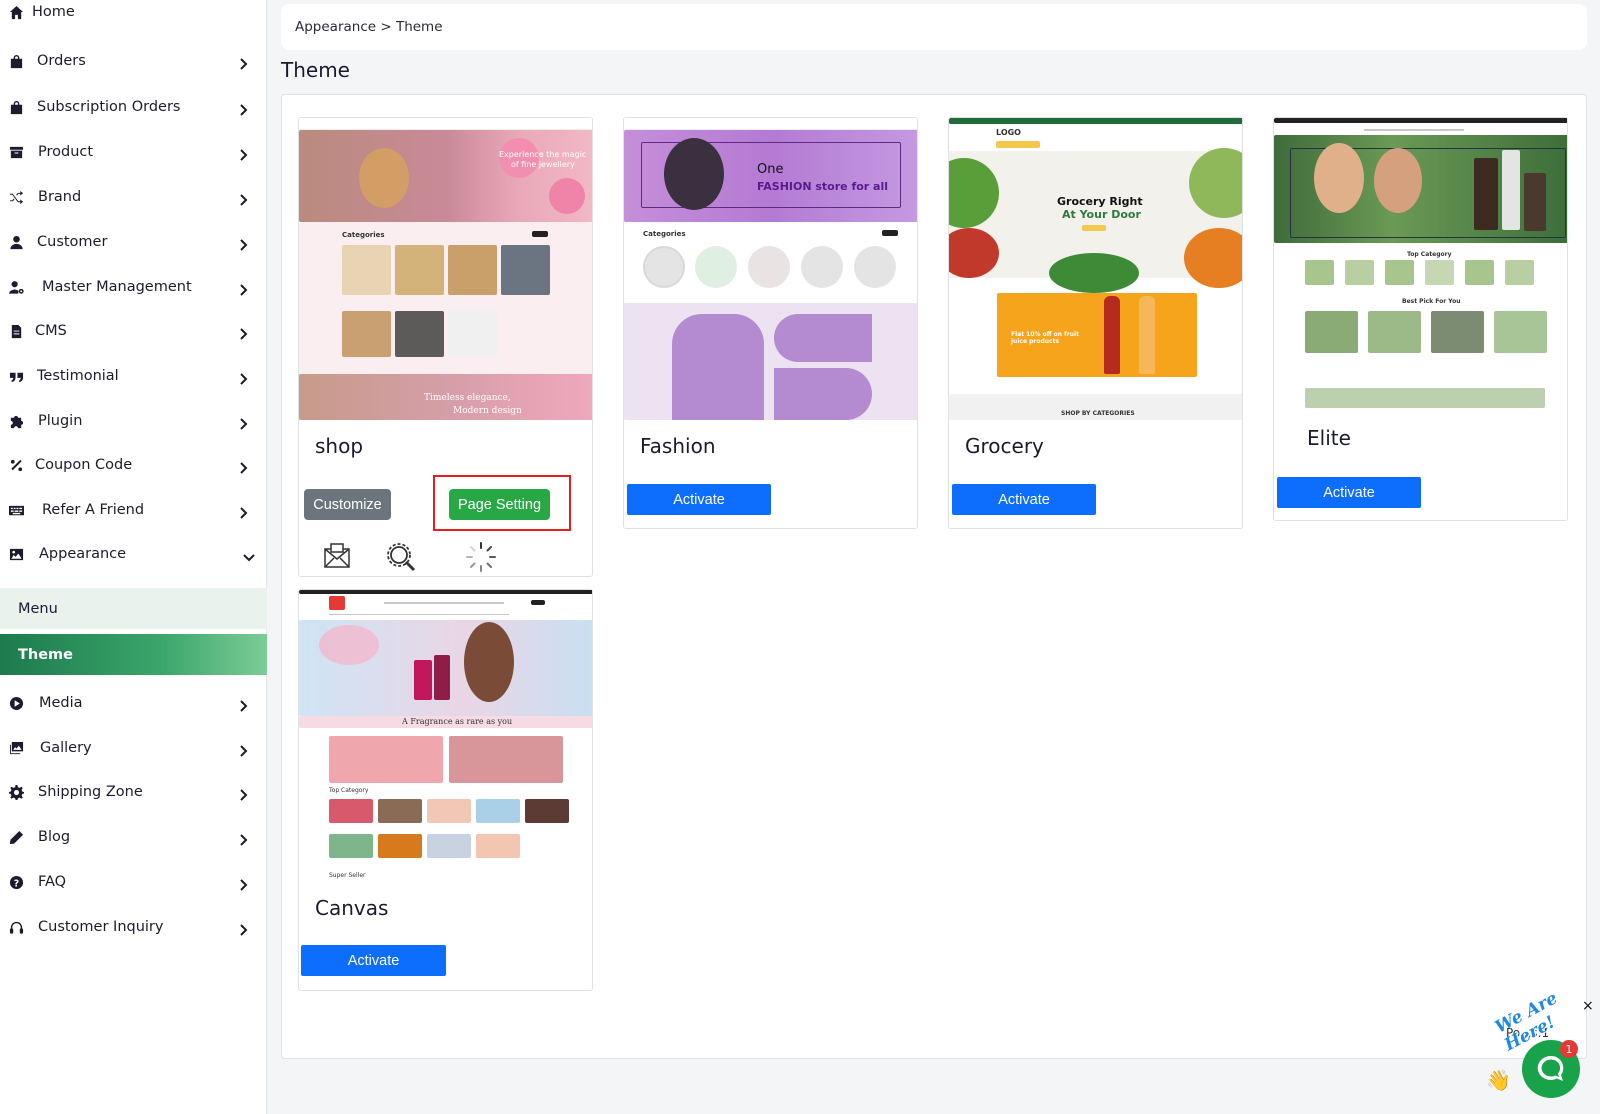 The width and height of the screenshot is (1600, 1114). I want to click on keyboard-icon, so click(16, 510).